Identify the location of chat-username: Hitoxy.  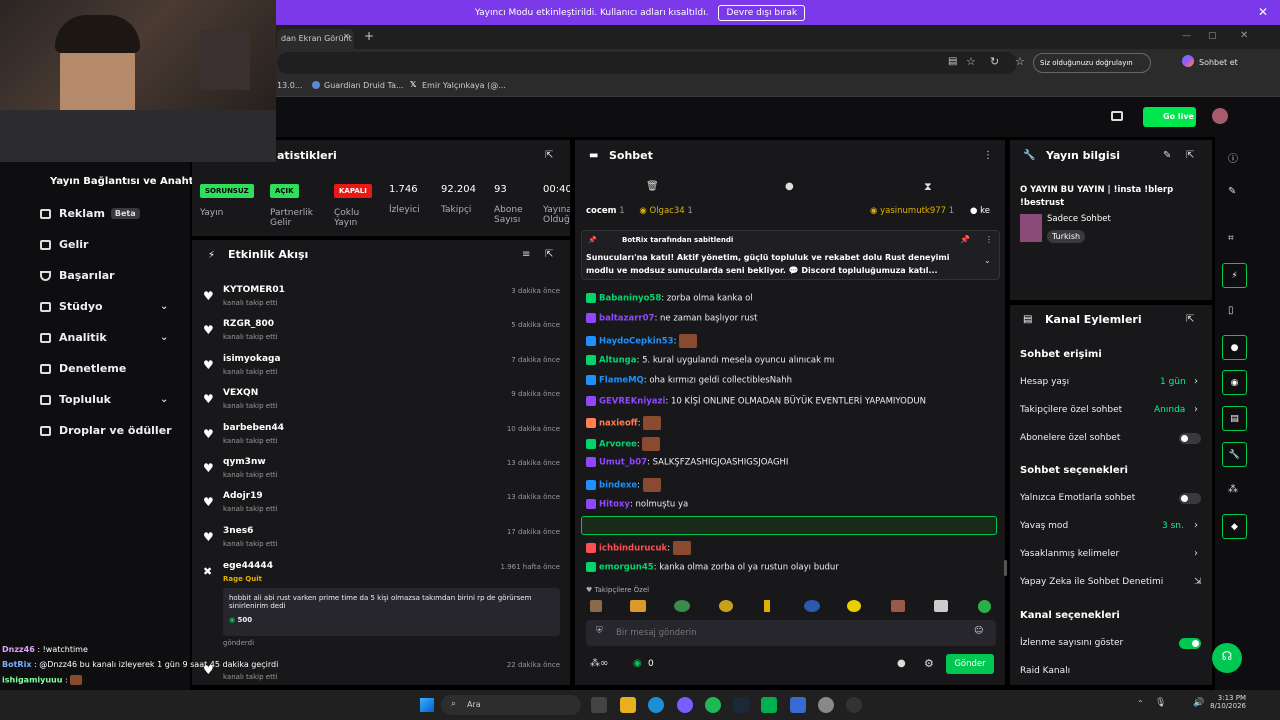
(614, 505).